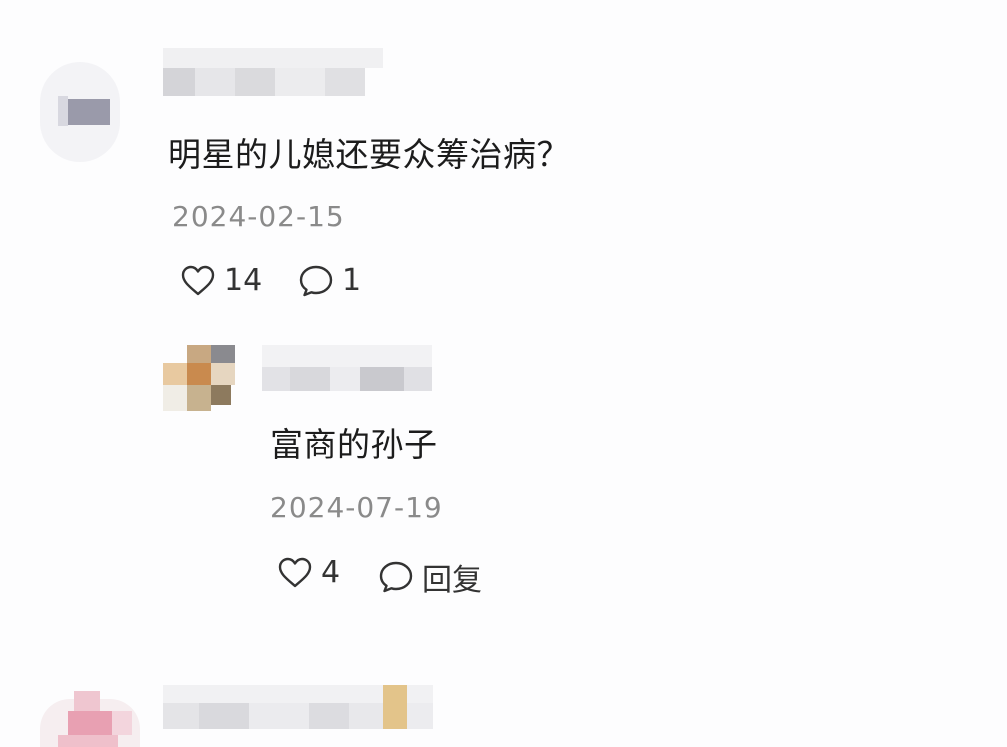 The image size is (1007, 747). I want to click on reply-count-button: 1, so click(329, 280).